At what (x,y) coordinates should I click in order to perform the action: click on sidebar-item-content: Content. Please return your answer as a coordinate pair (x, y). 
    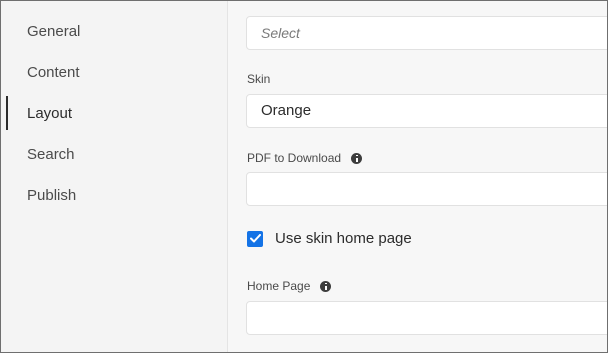
    Looking at the image, I should click on (114, 72).